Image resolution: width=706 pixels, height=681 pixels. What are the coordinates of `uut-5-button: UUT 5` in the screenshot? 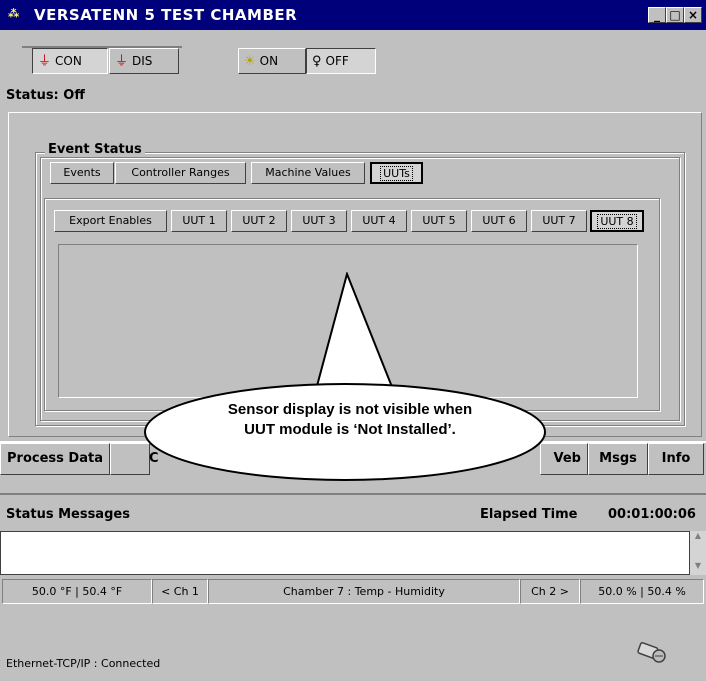 It's located at (439, 221).